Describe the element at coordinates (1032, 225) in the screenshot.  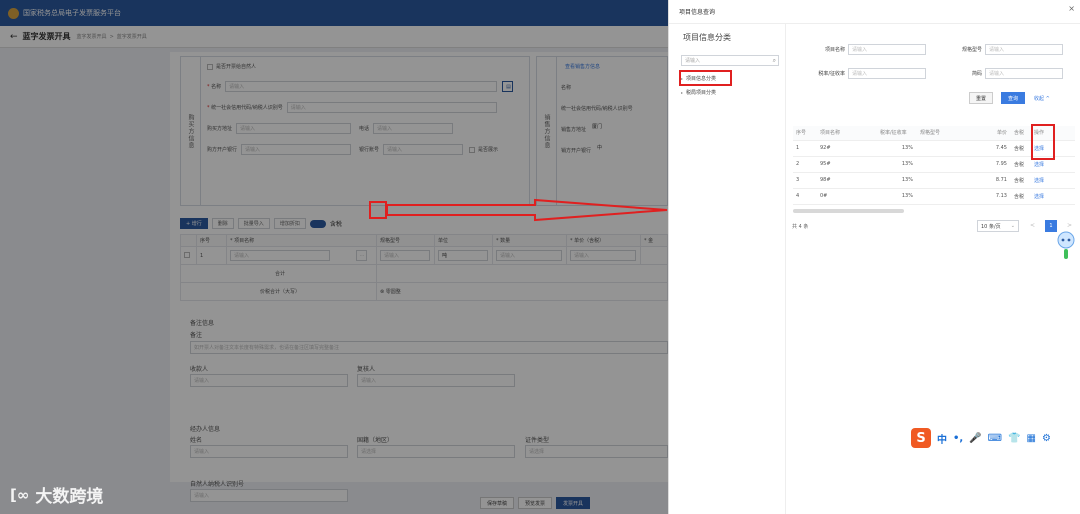
I see `pagination-prev-button: <` at that location.